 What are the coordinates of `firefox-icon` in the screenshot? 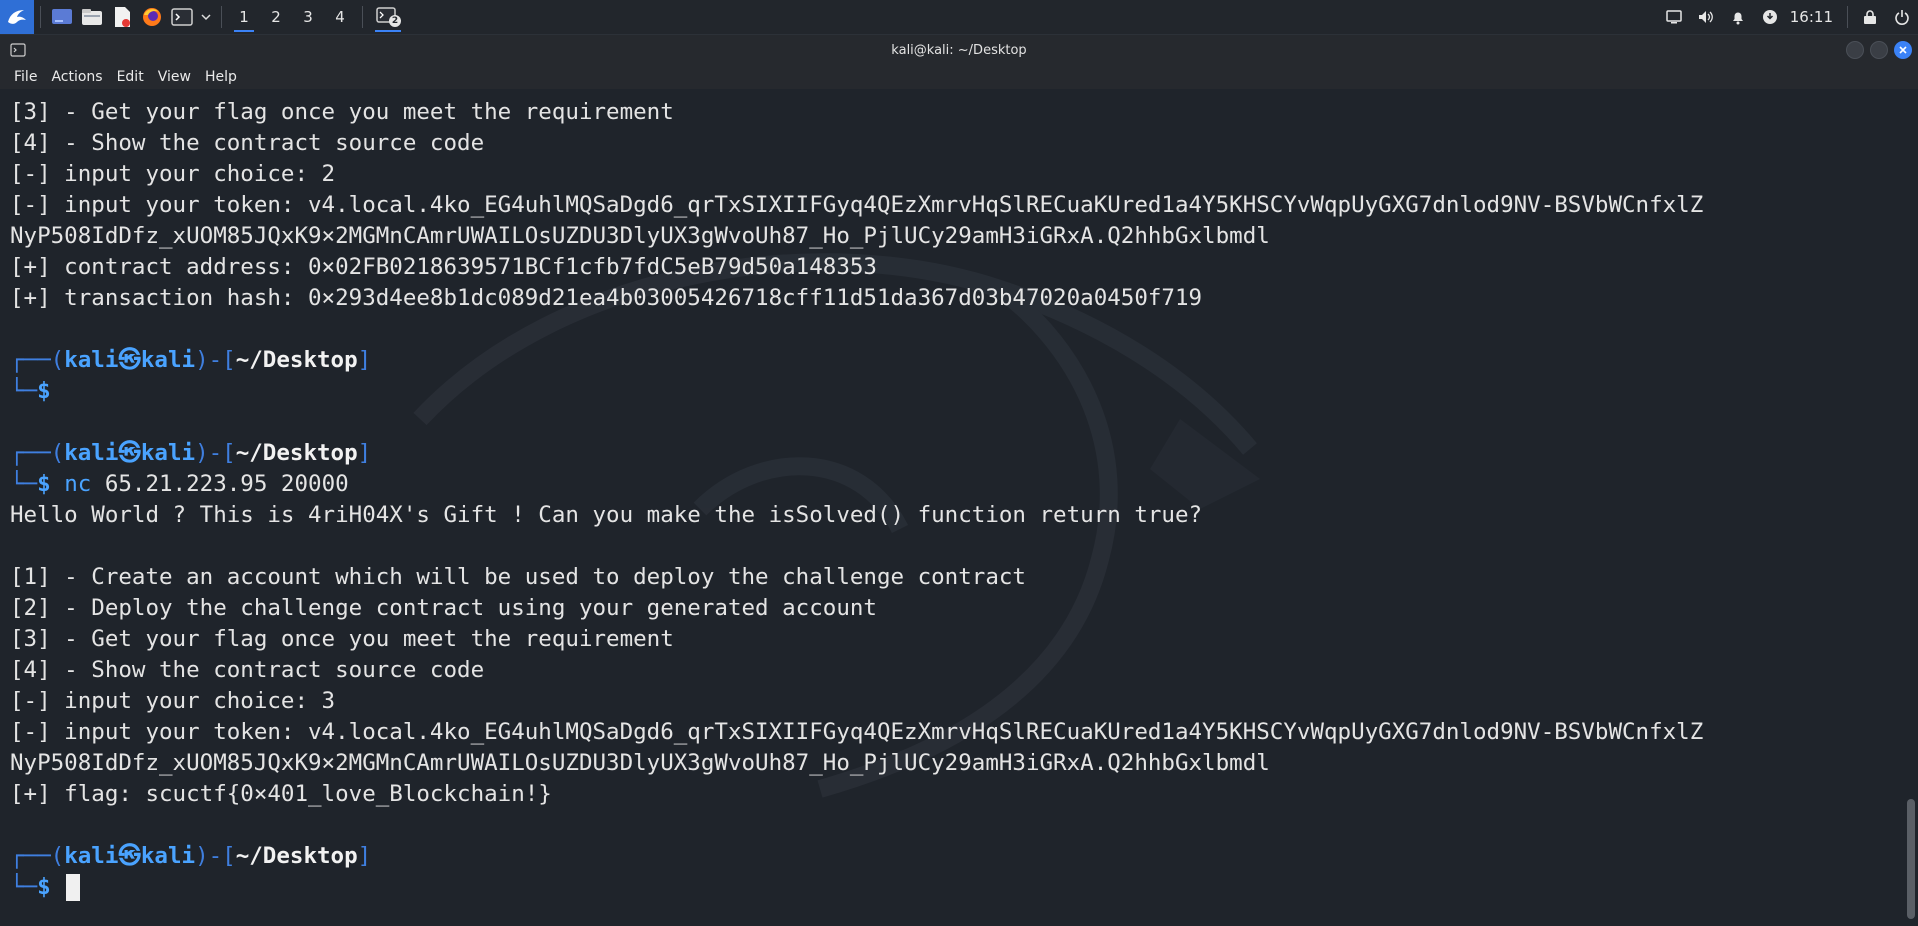 It's located at (152, 17).